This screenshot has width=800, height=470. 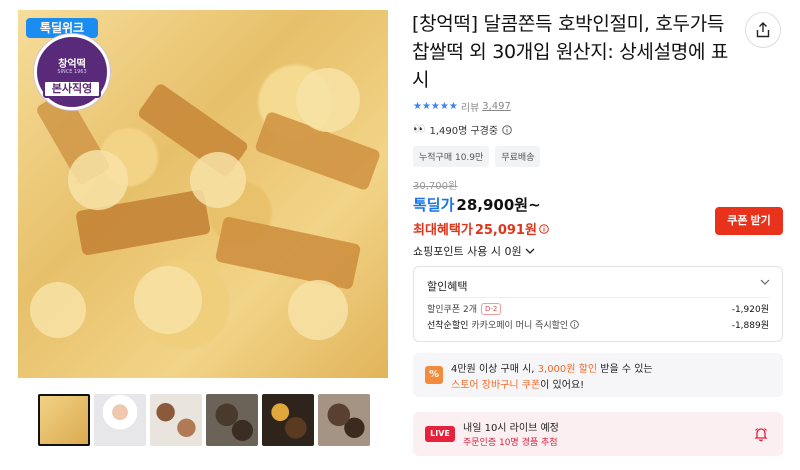 I want to click on rating-stars: ★★★★★, so click(x=435, y=106).